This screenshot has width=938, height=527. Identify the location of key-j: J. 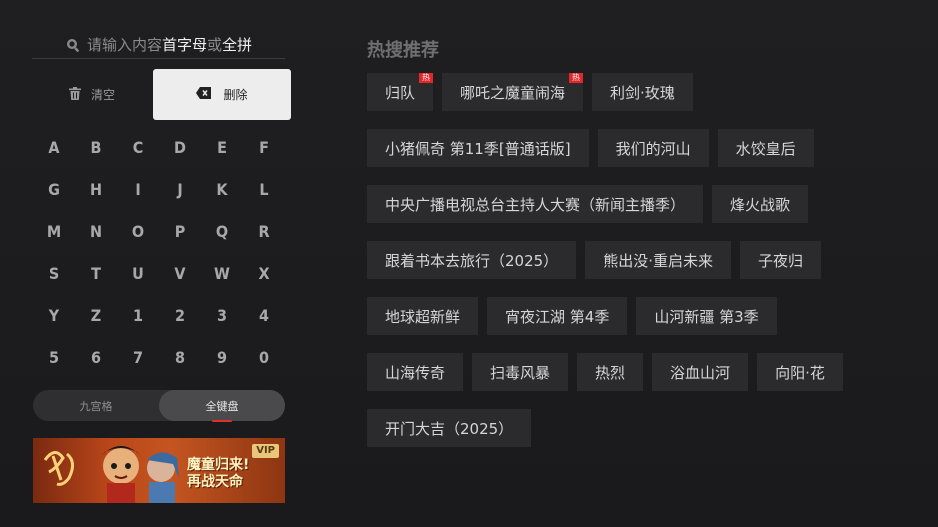
(180, 189).